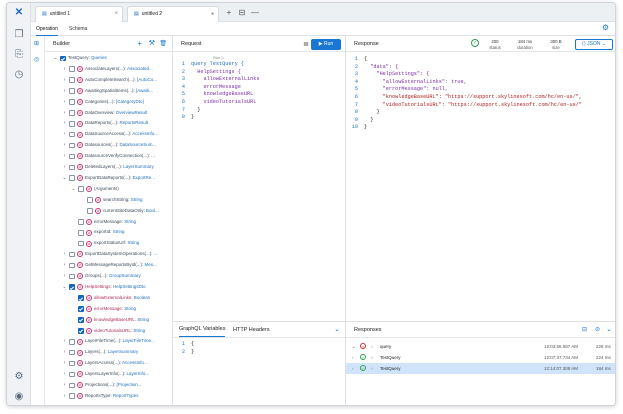  I want to click on docs-icon: ◎, so click(36, 59).